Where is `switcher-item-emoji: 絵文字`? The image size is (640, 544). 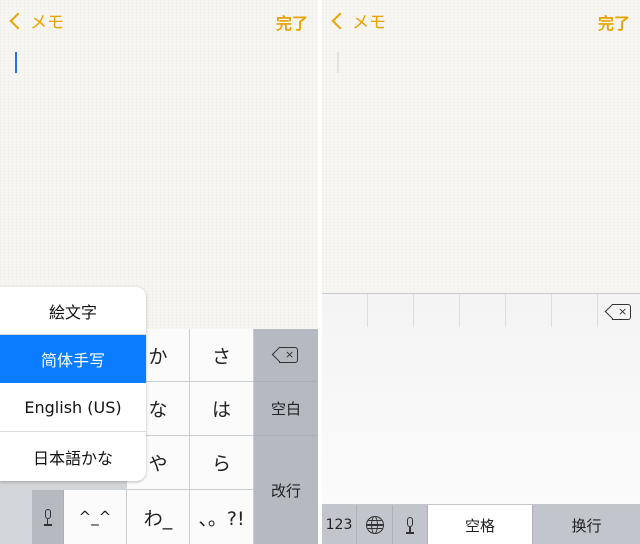 switcher-item-emoji: 絵文字 is located at coordinates (73, 311).